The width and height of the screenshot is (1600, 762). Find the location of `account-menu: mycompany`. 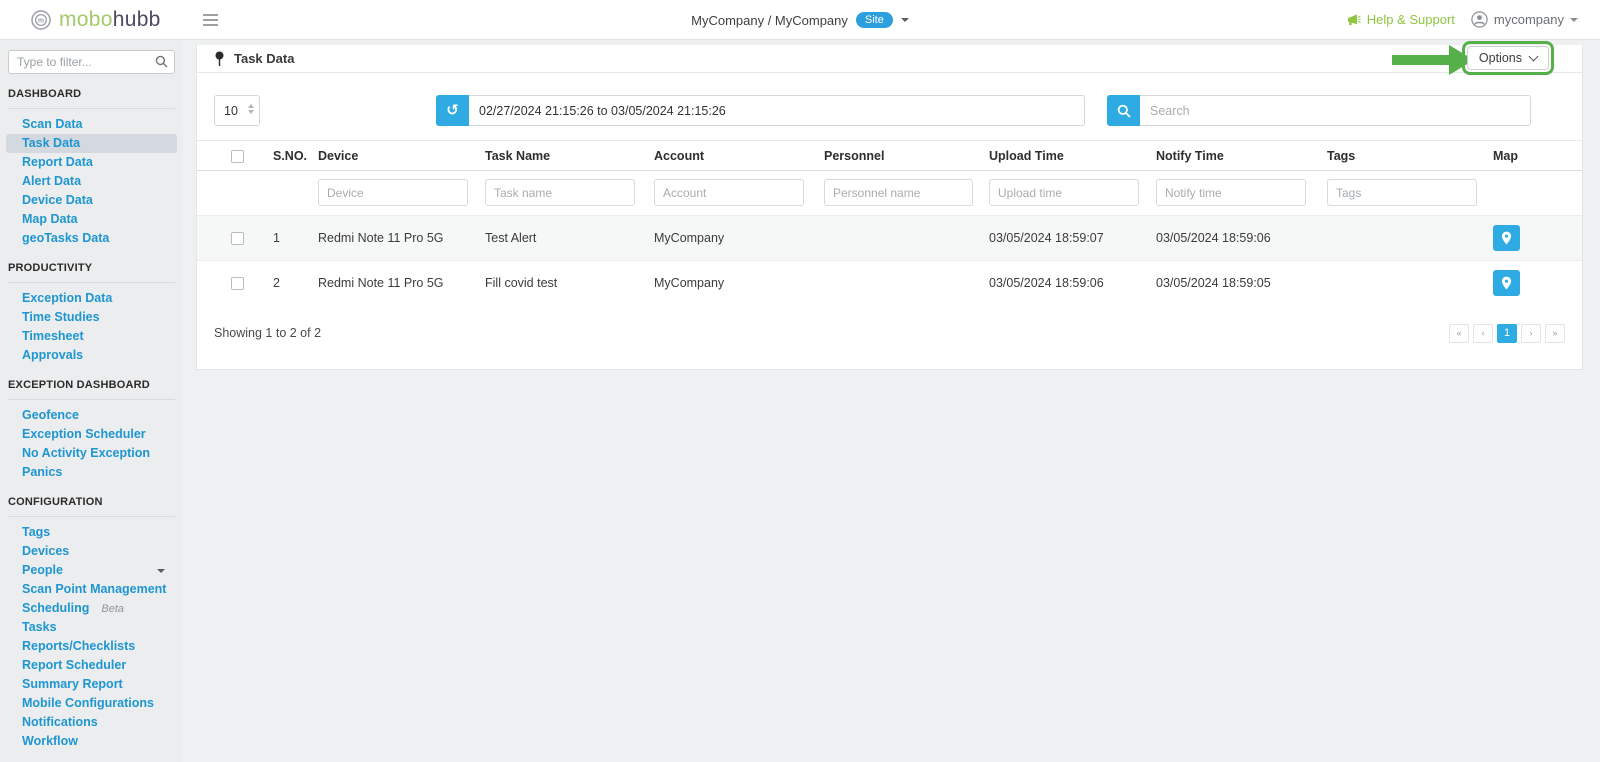

account-menu: mycompany is located at coordinates (1524, 19).